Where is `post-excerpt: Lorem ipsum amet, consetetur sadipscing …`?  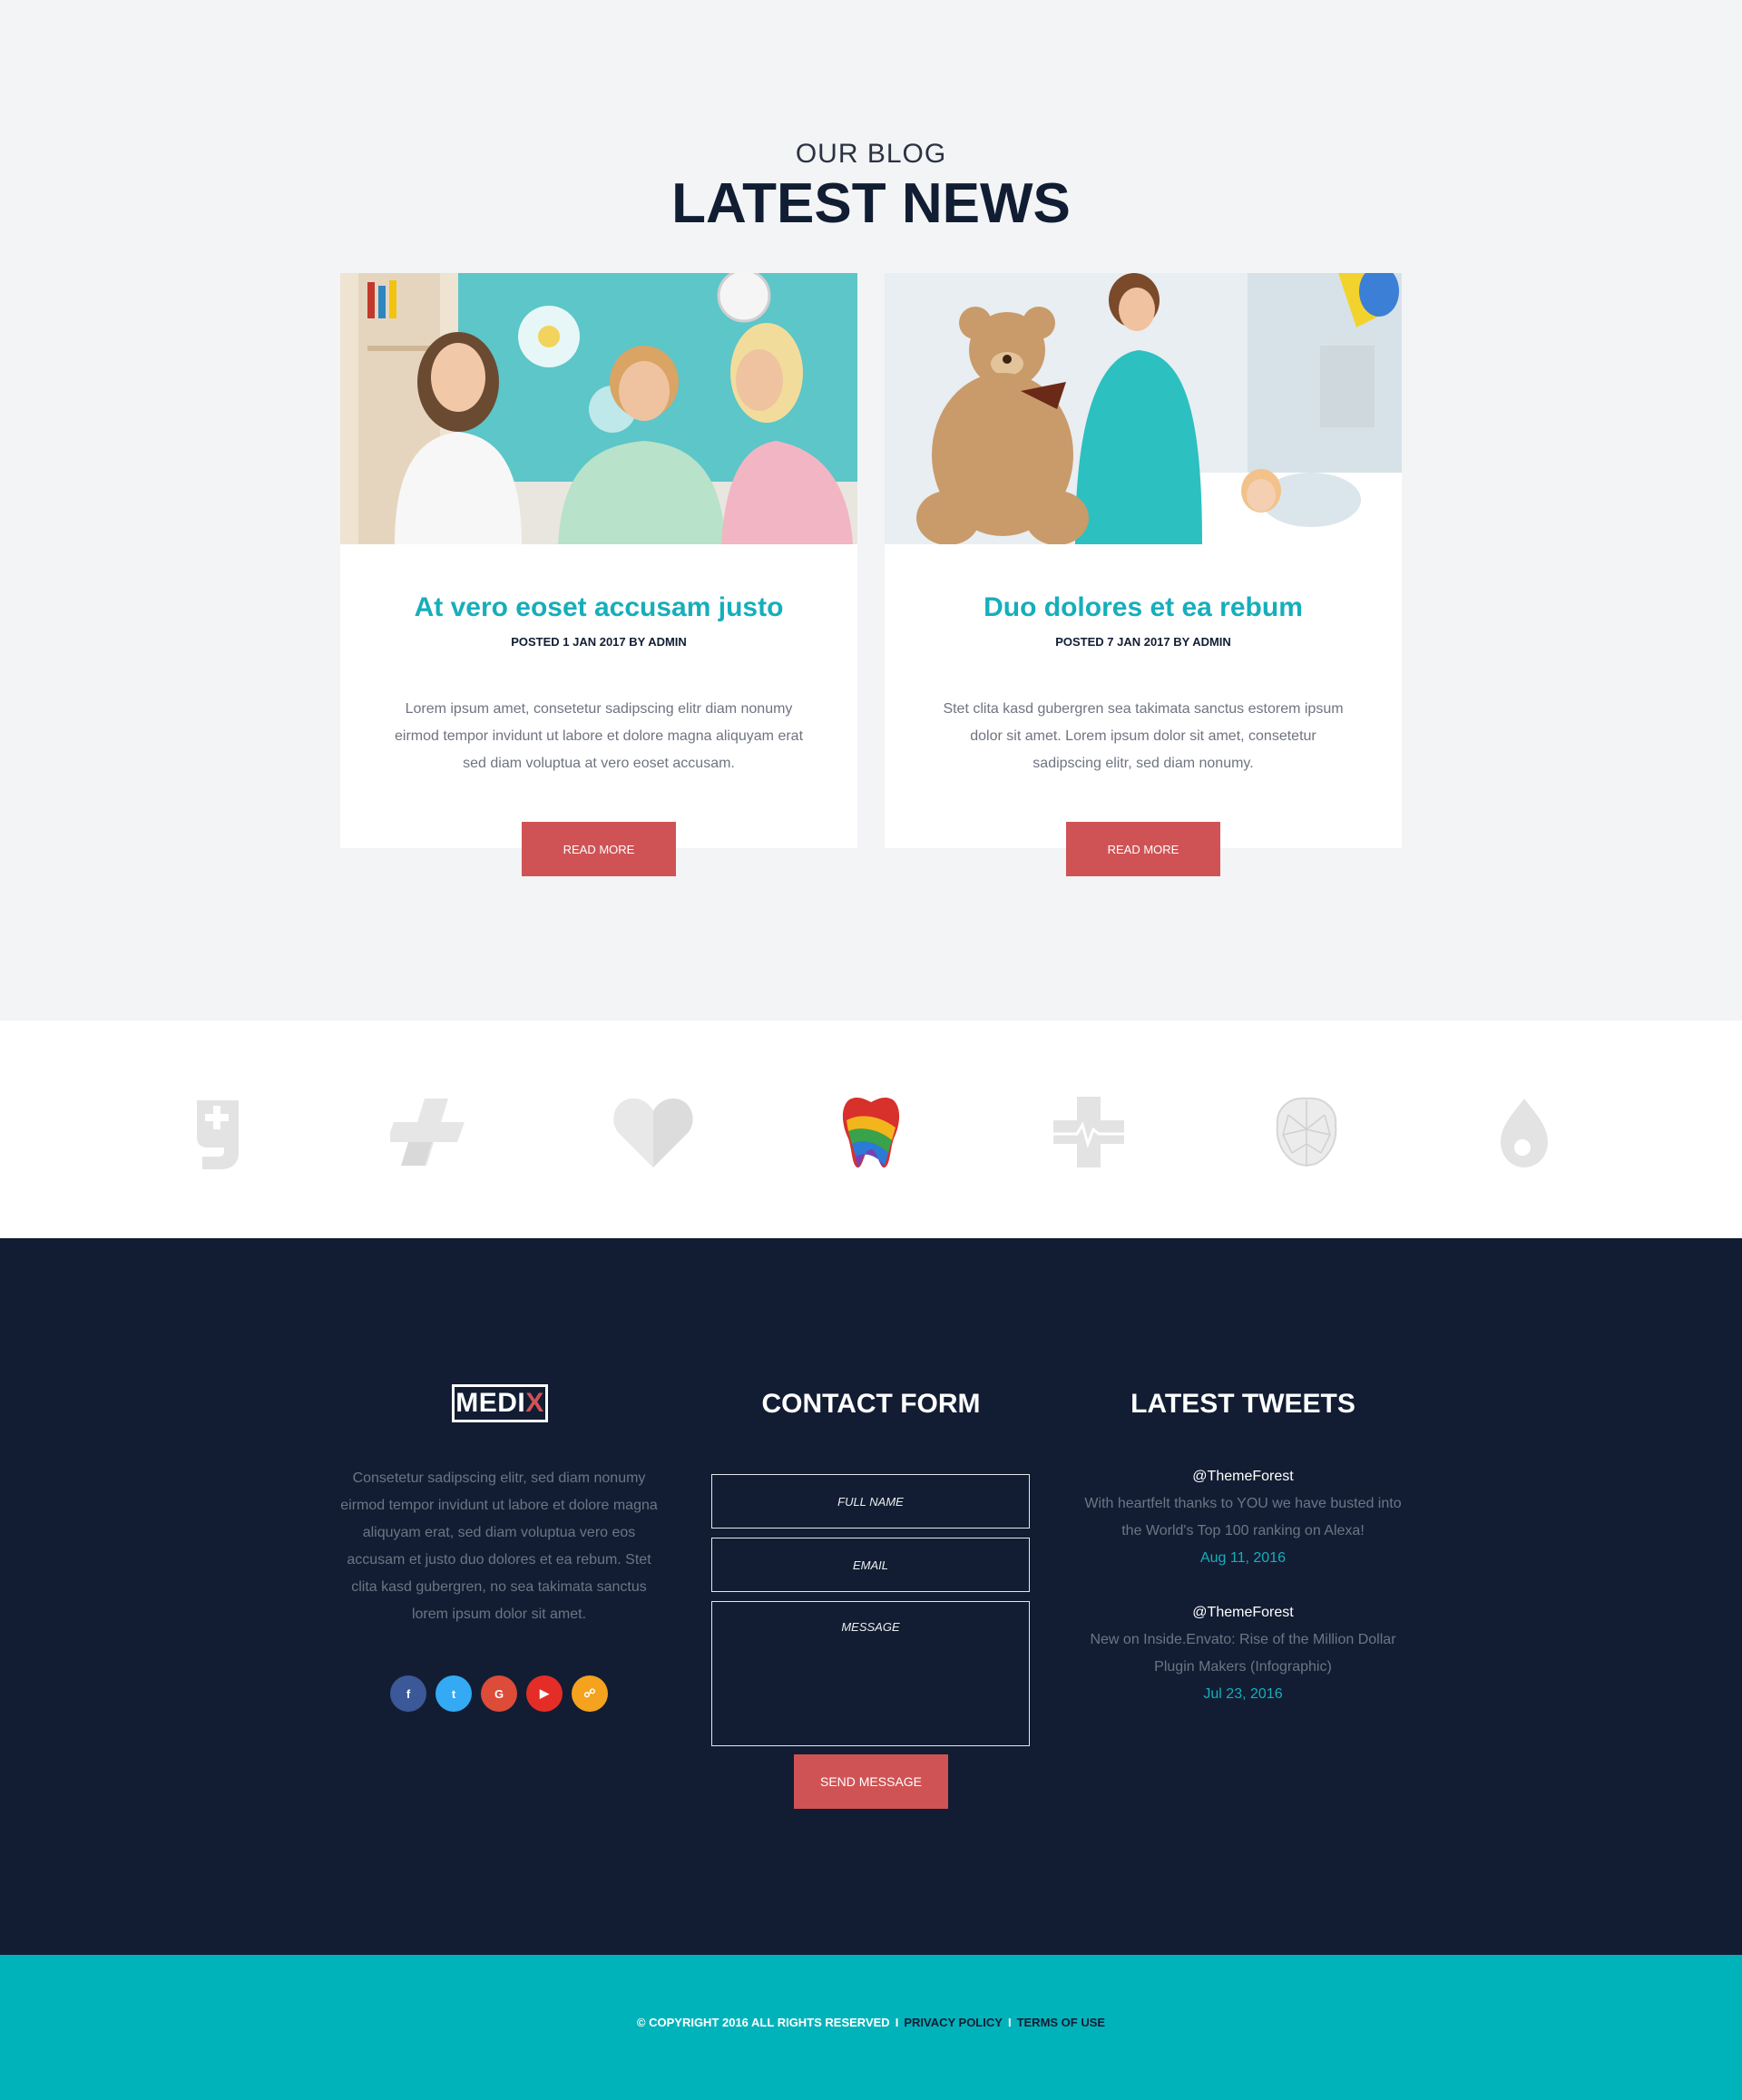 post-excerpt: Lorem ipsum amet, consetetur sadipscing … is located at coordinates (599, 736).